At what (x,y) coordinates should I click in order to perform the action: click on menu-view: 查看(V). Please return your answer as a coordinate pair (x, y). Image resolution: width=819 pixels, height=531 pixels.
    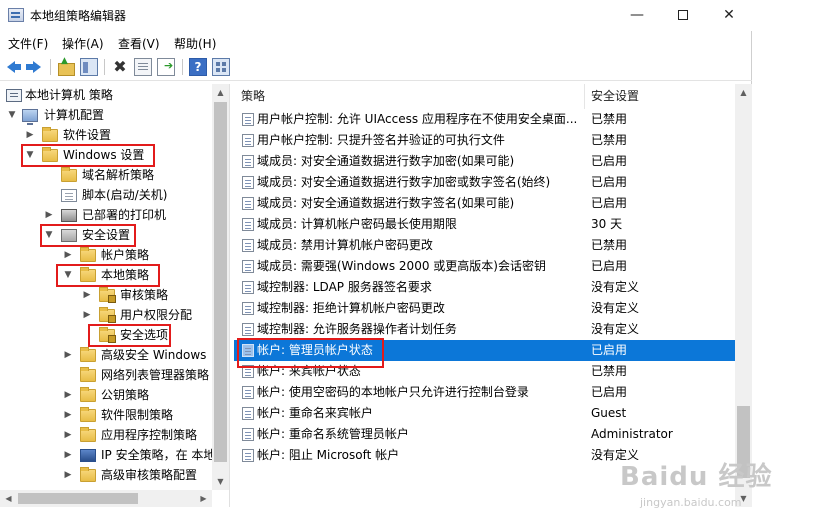
    Looking at the image, I should click on (139, 43).